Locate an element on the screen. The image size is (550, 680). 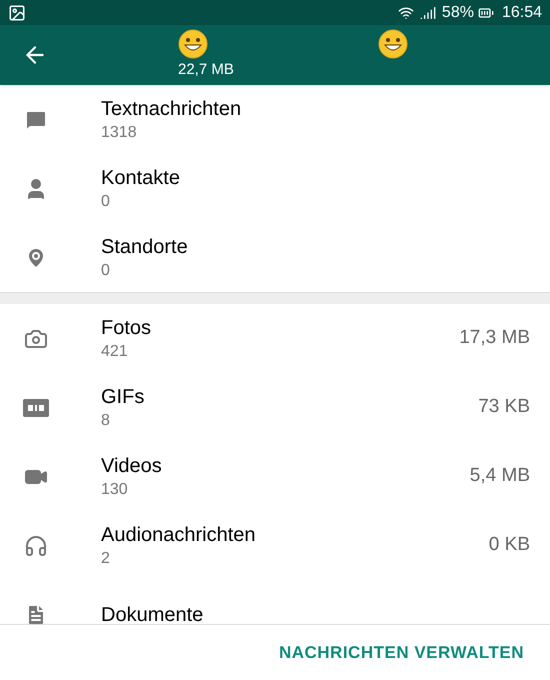
size-label: 73 KB is located at coordinates (504, 407).